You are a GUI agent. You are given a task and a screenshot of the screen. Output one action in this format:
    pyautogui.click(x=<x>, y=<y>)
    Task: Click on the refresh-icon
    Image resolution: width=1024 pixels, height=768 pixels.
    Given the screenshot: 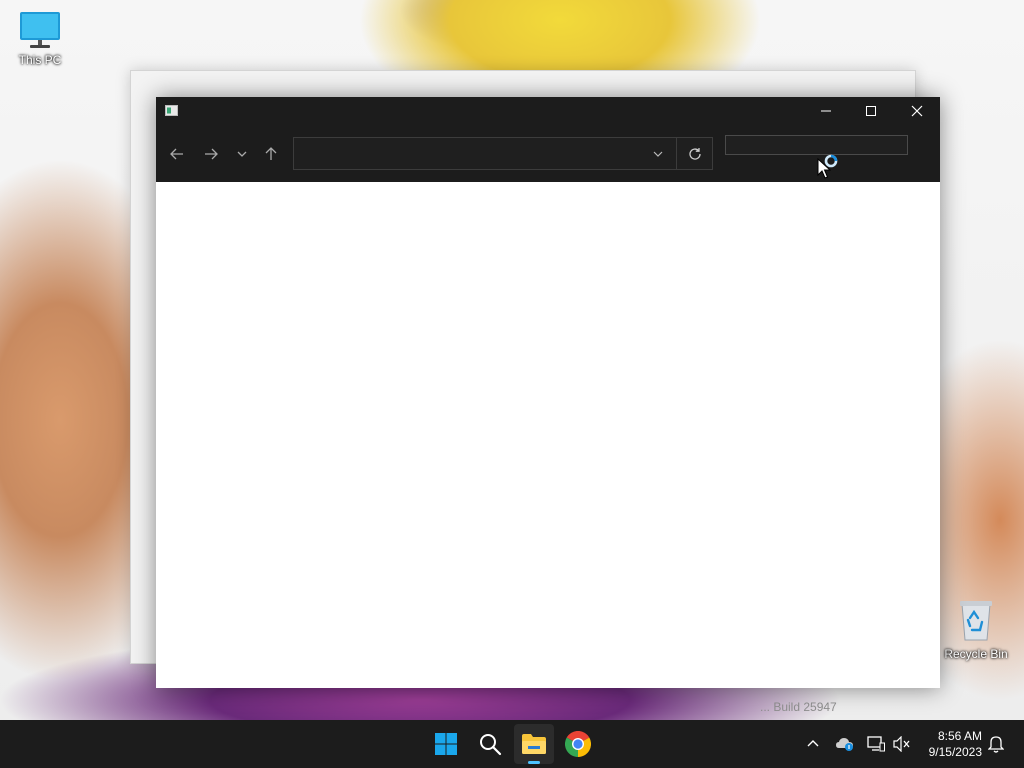 What is the action you would take?
    pyautogui.click(x=695, y=153)
    